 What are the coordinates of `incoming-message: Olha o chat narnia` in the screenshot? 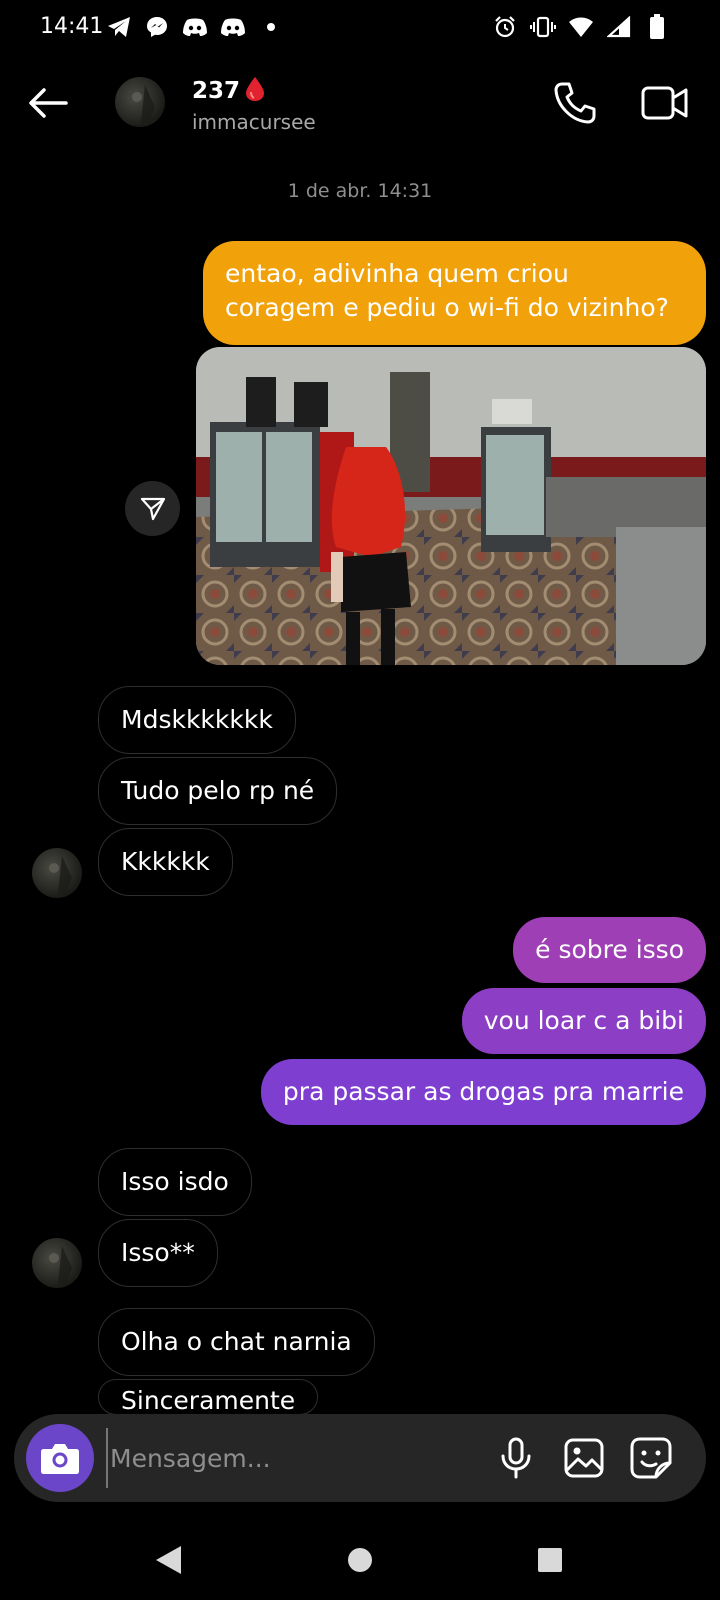 It's located at (236, 1342).